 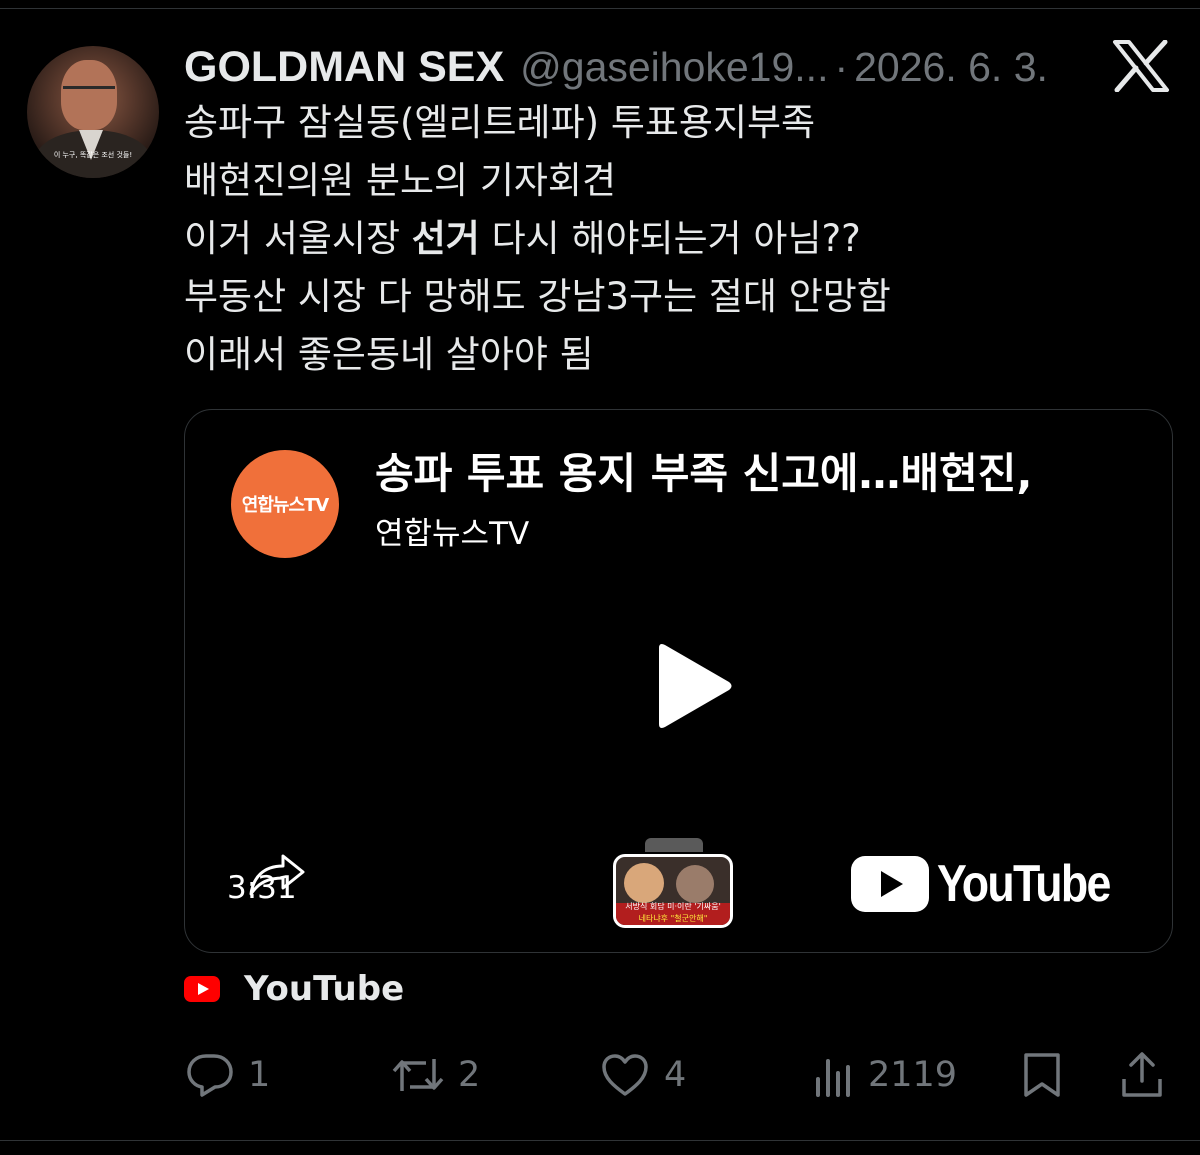 What do you see at coordinates (913, 1075) in the screenshot?
I see `views-count: 2119` at bounding box center [913, 1075].